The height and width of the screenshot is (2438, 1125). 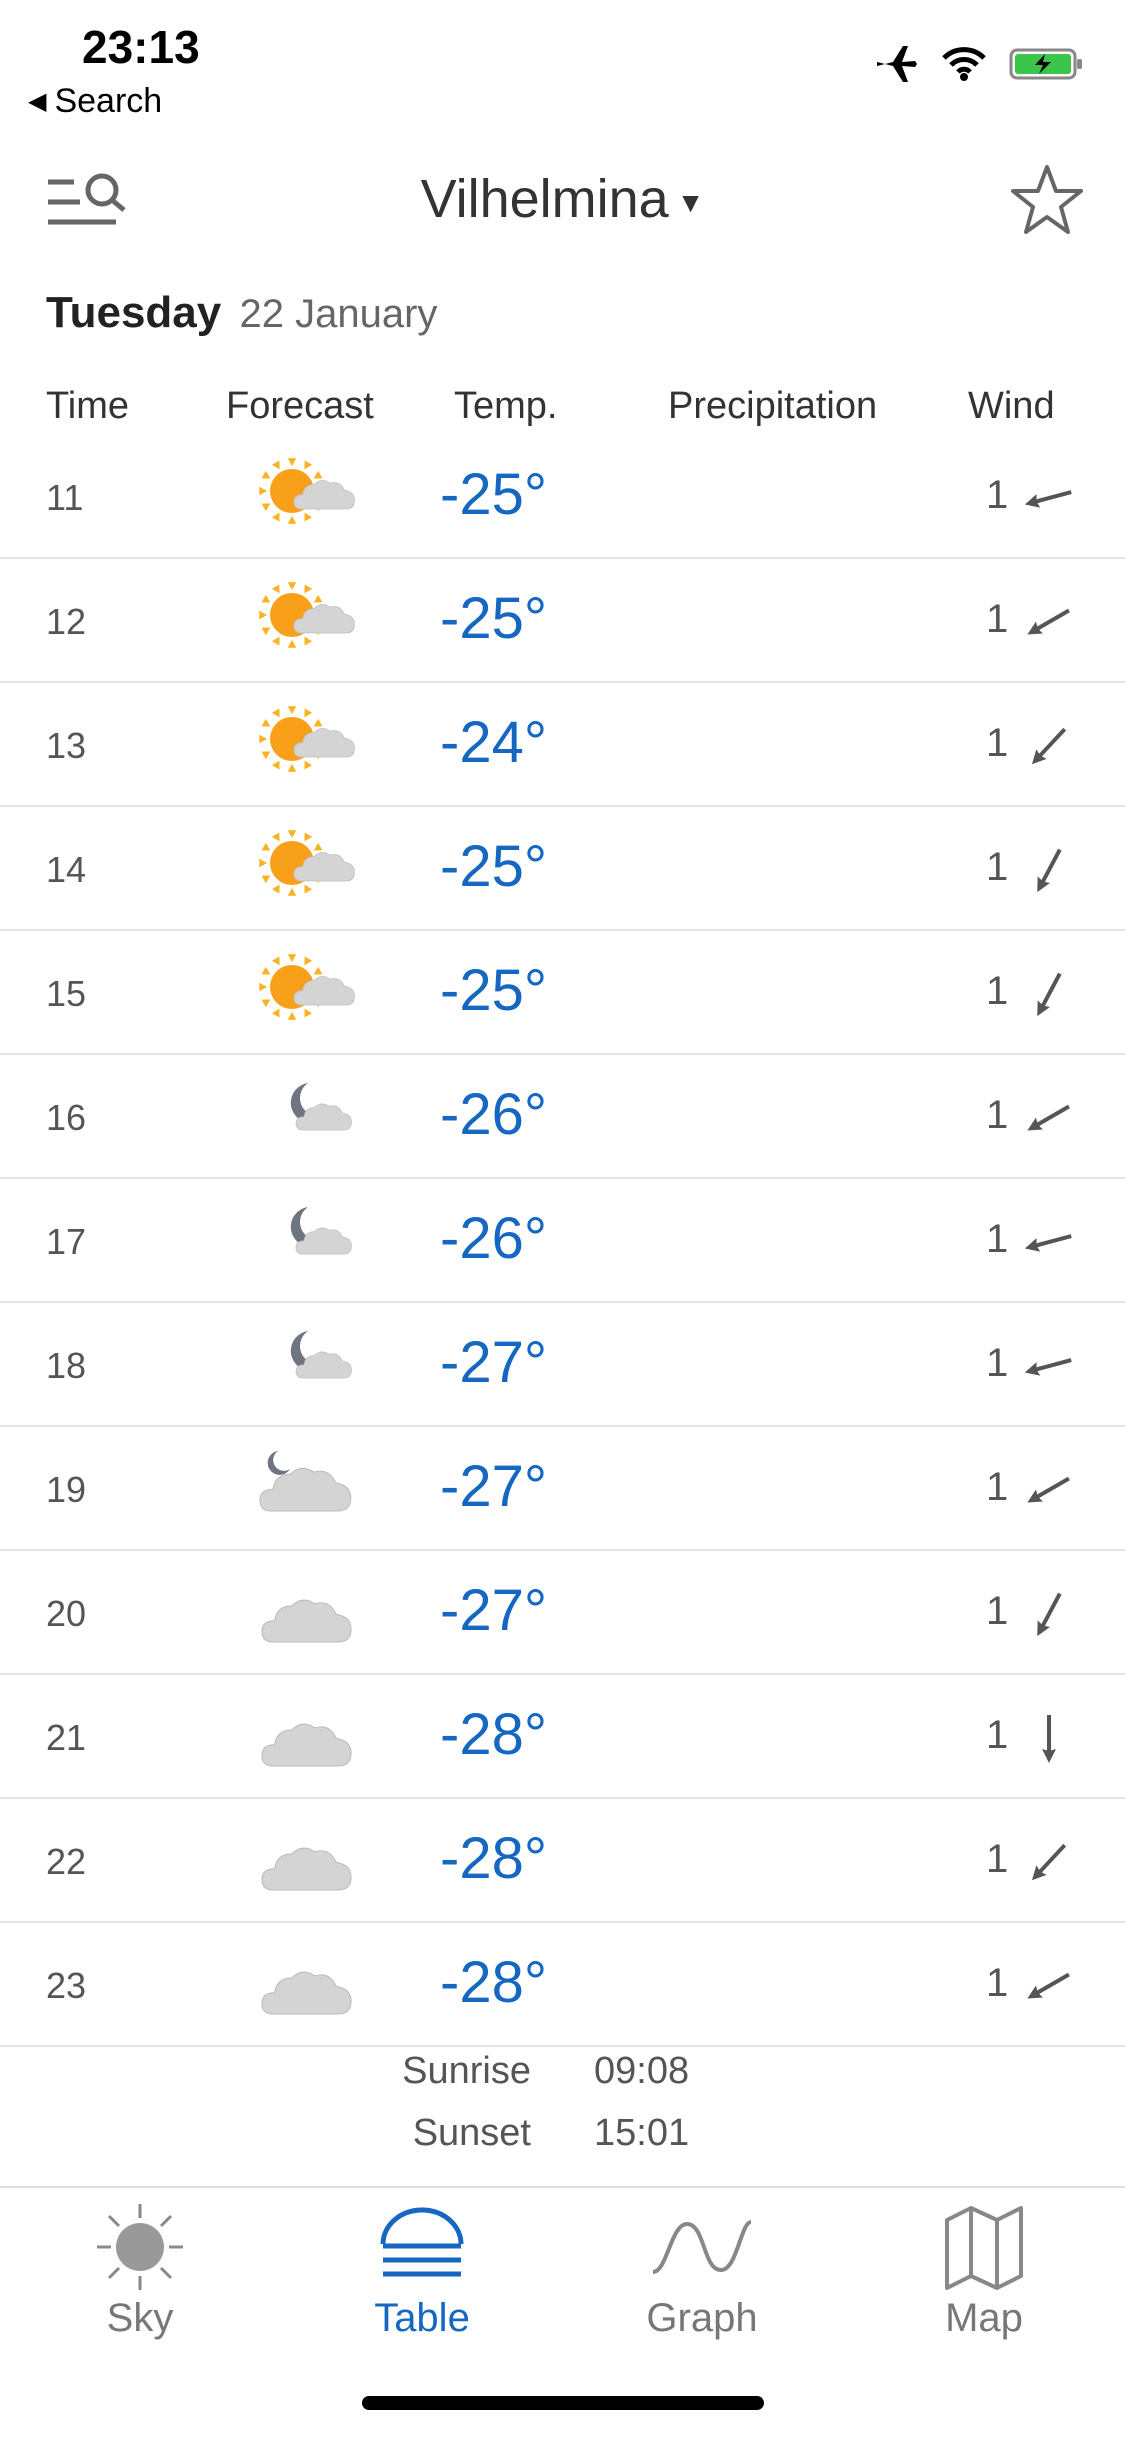 I want to click on sunrise-label: Sunrise, so click(x=466, y=2071).